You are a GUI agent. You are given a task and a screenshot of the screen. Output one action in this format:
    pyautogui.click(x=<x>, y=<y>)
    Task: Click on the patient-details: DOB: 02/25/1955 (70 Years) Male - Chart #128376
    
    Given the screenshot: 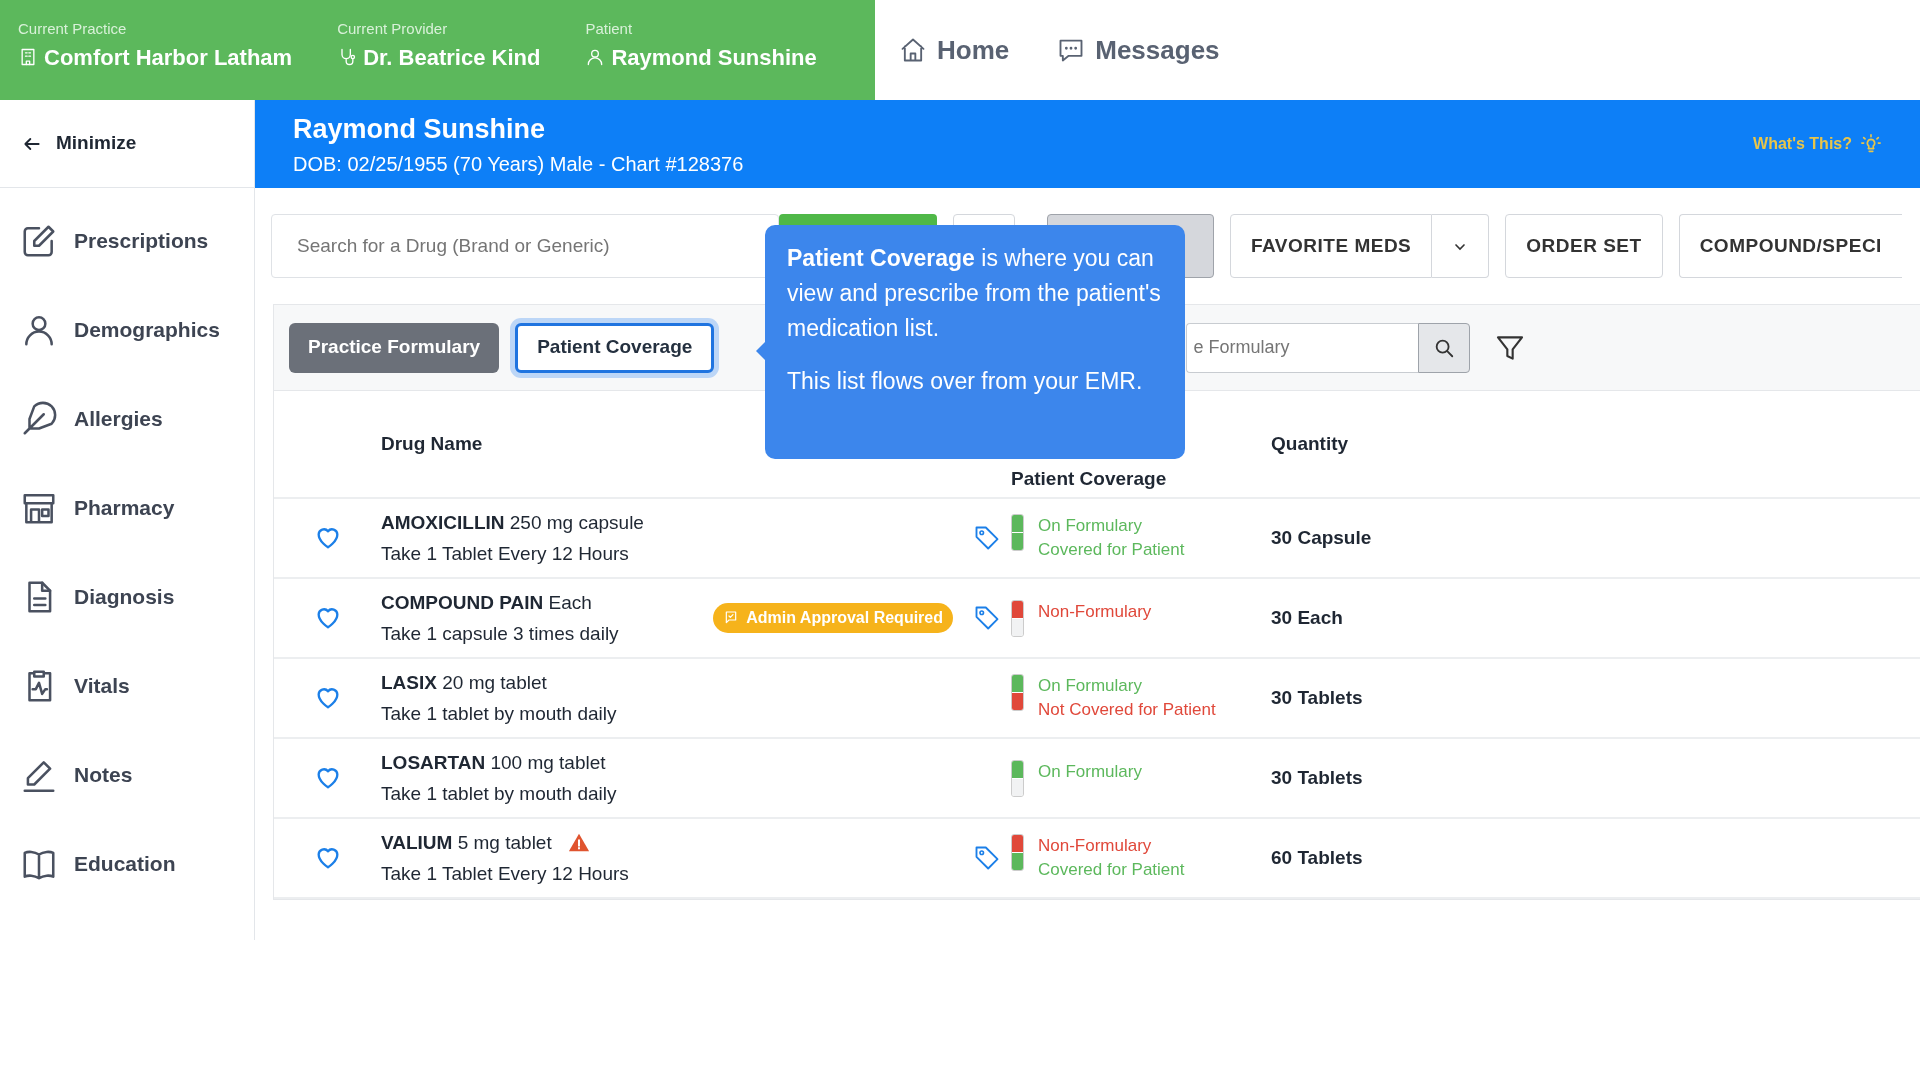 What is the action you would take?
    pyautogui.click(x=518, y=165)
    